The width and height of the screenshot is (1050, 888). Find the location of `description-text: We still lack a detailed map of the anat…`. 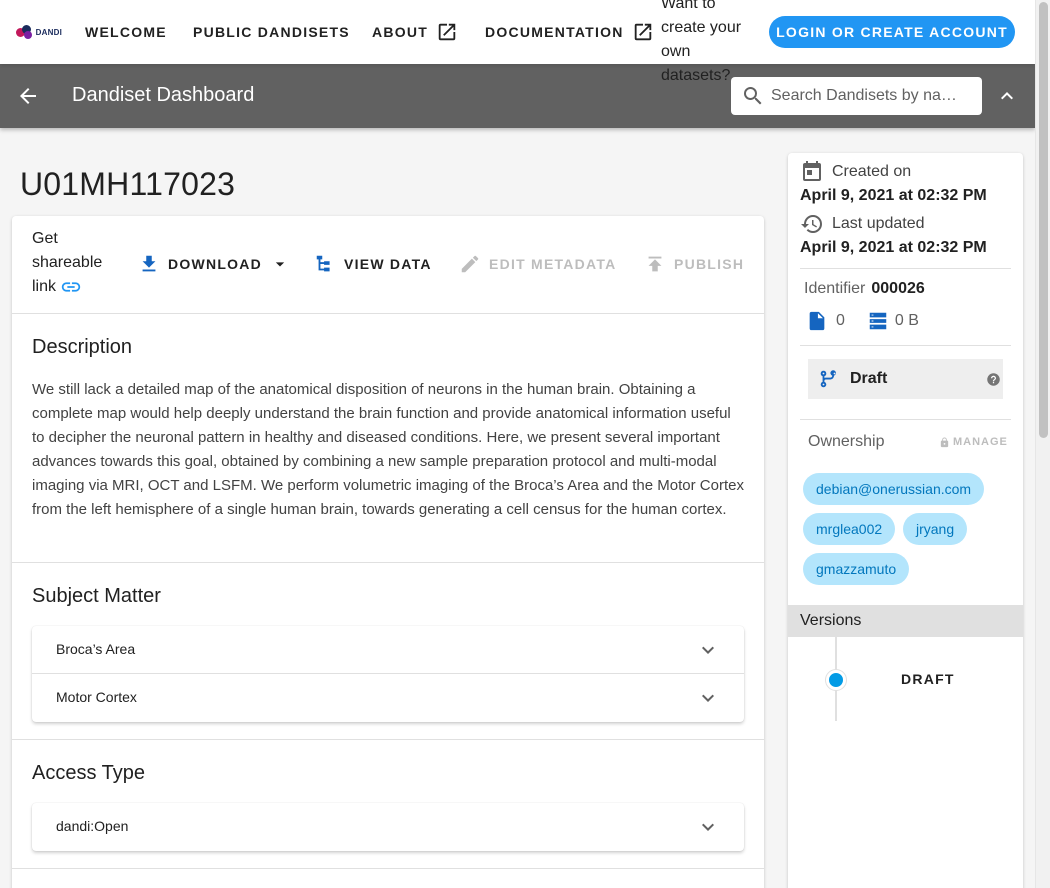

description-text: We still lack a detailed map of the anat… is located at coordinates (388, 449).